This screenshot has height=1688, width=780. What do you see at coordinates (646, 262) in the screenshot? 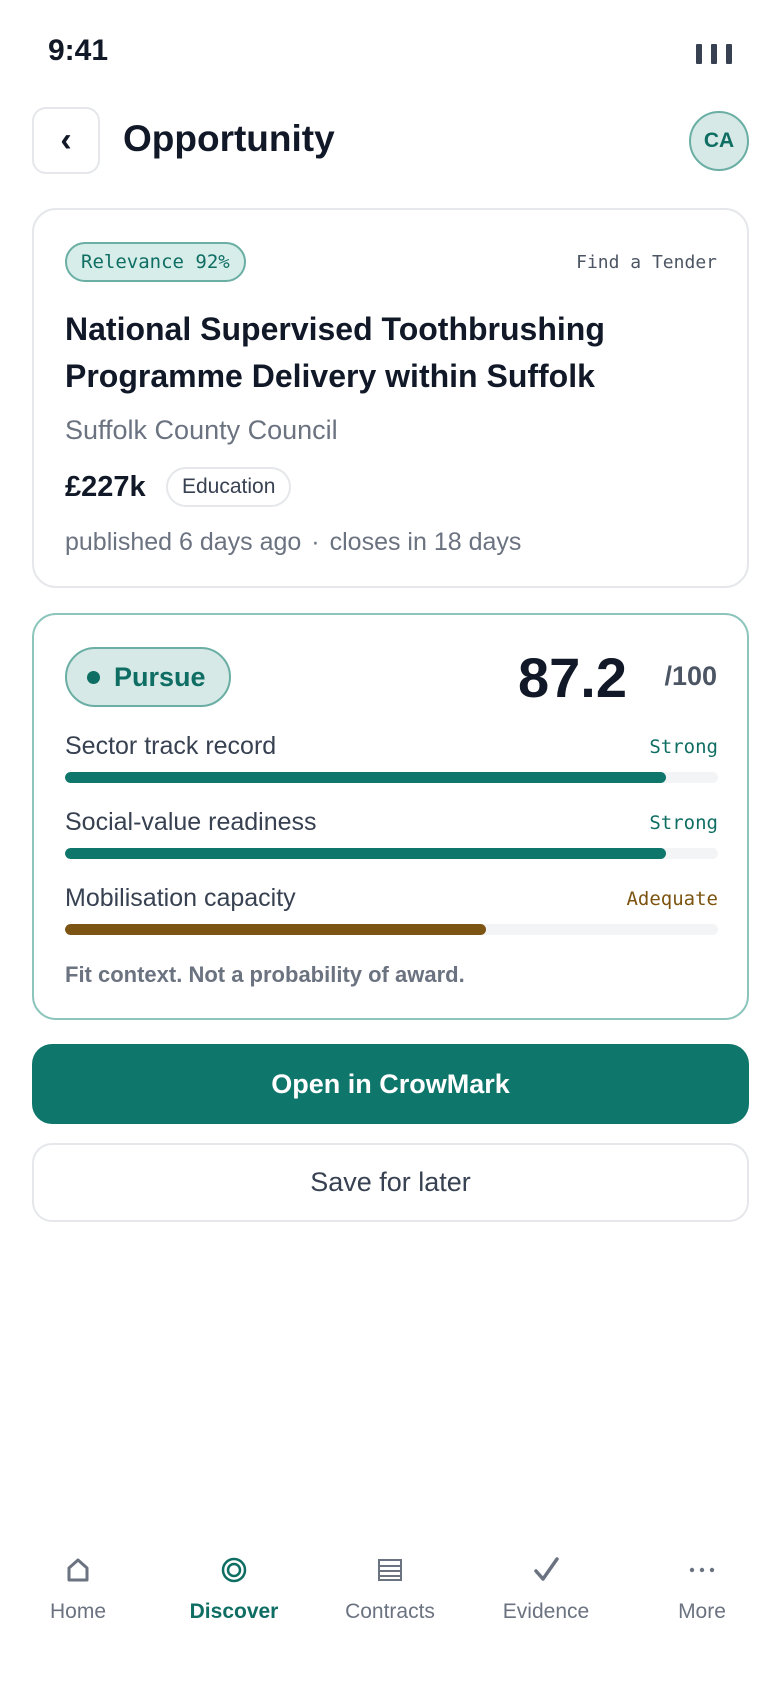
I see `source-label: Find a Tender` at bounding box center [646, 262].